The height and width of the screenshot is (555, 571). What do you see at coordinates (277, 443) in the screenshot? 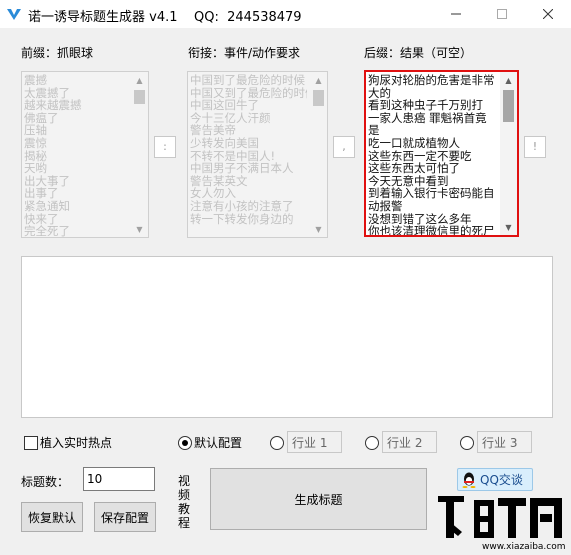
I see `industry-1-radio` at bounding box center [277, 443].